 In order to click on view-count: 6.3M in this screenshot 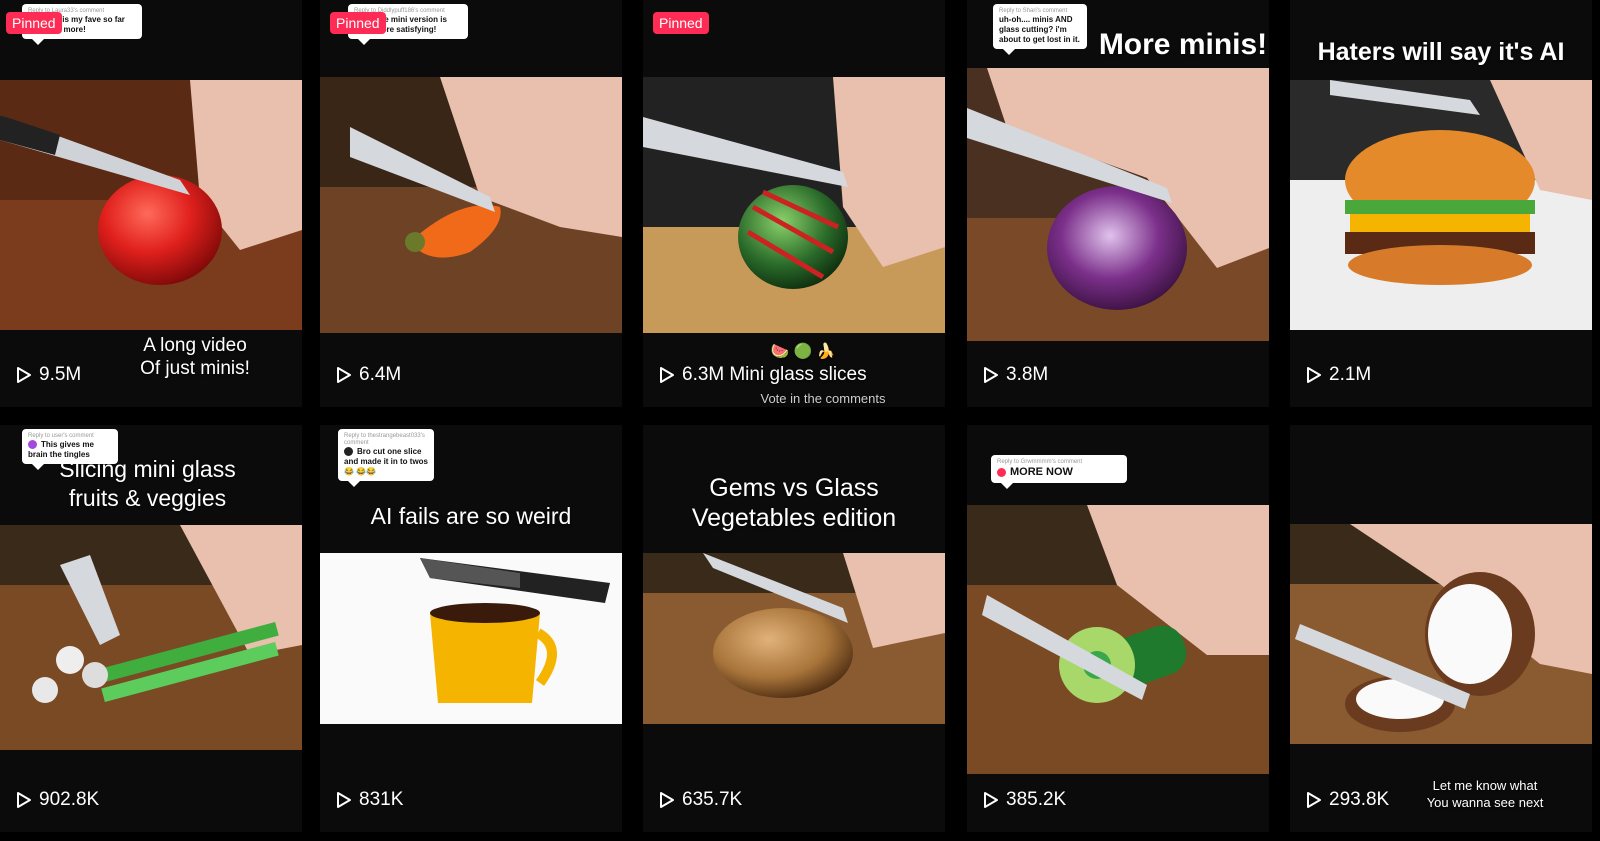, I will do `click(691, 375)`.